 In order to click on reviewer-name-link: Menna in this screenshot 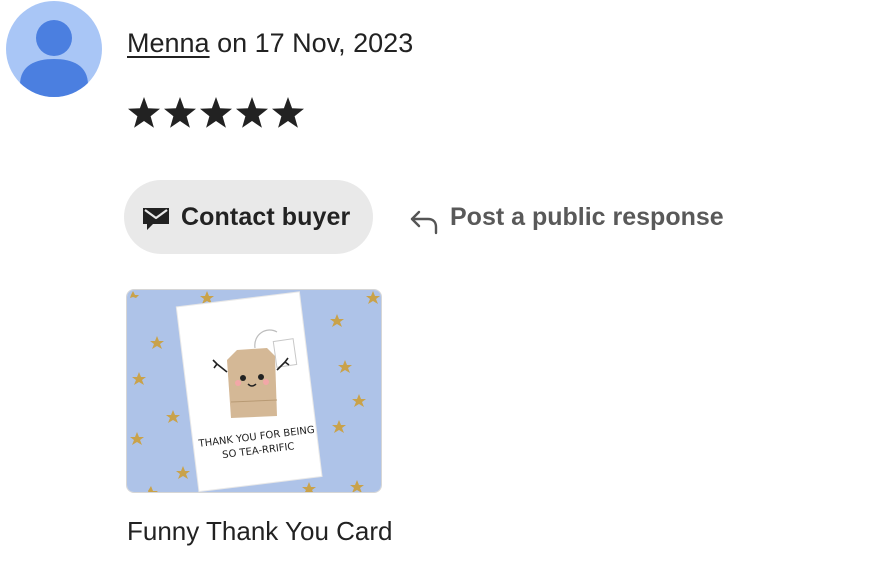, I will do `click(168, 43)`.